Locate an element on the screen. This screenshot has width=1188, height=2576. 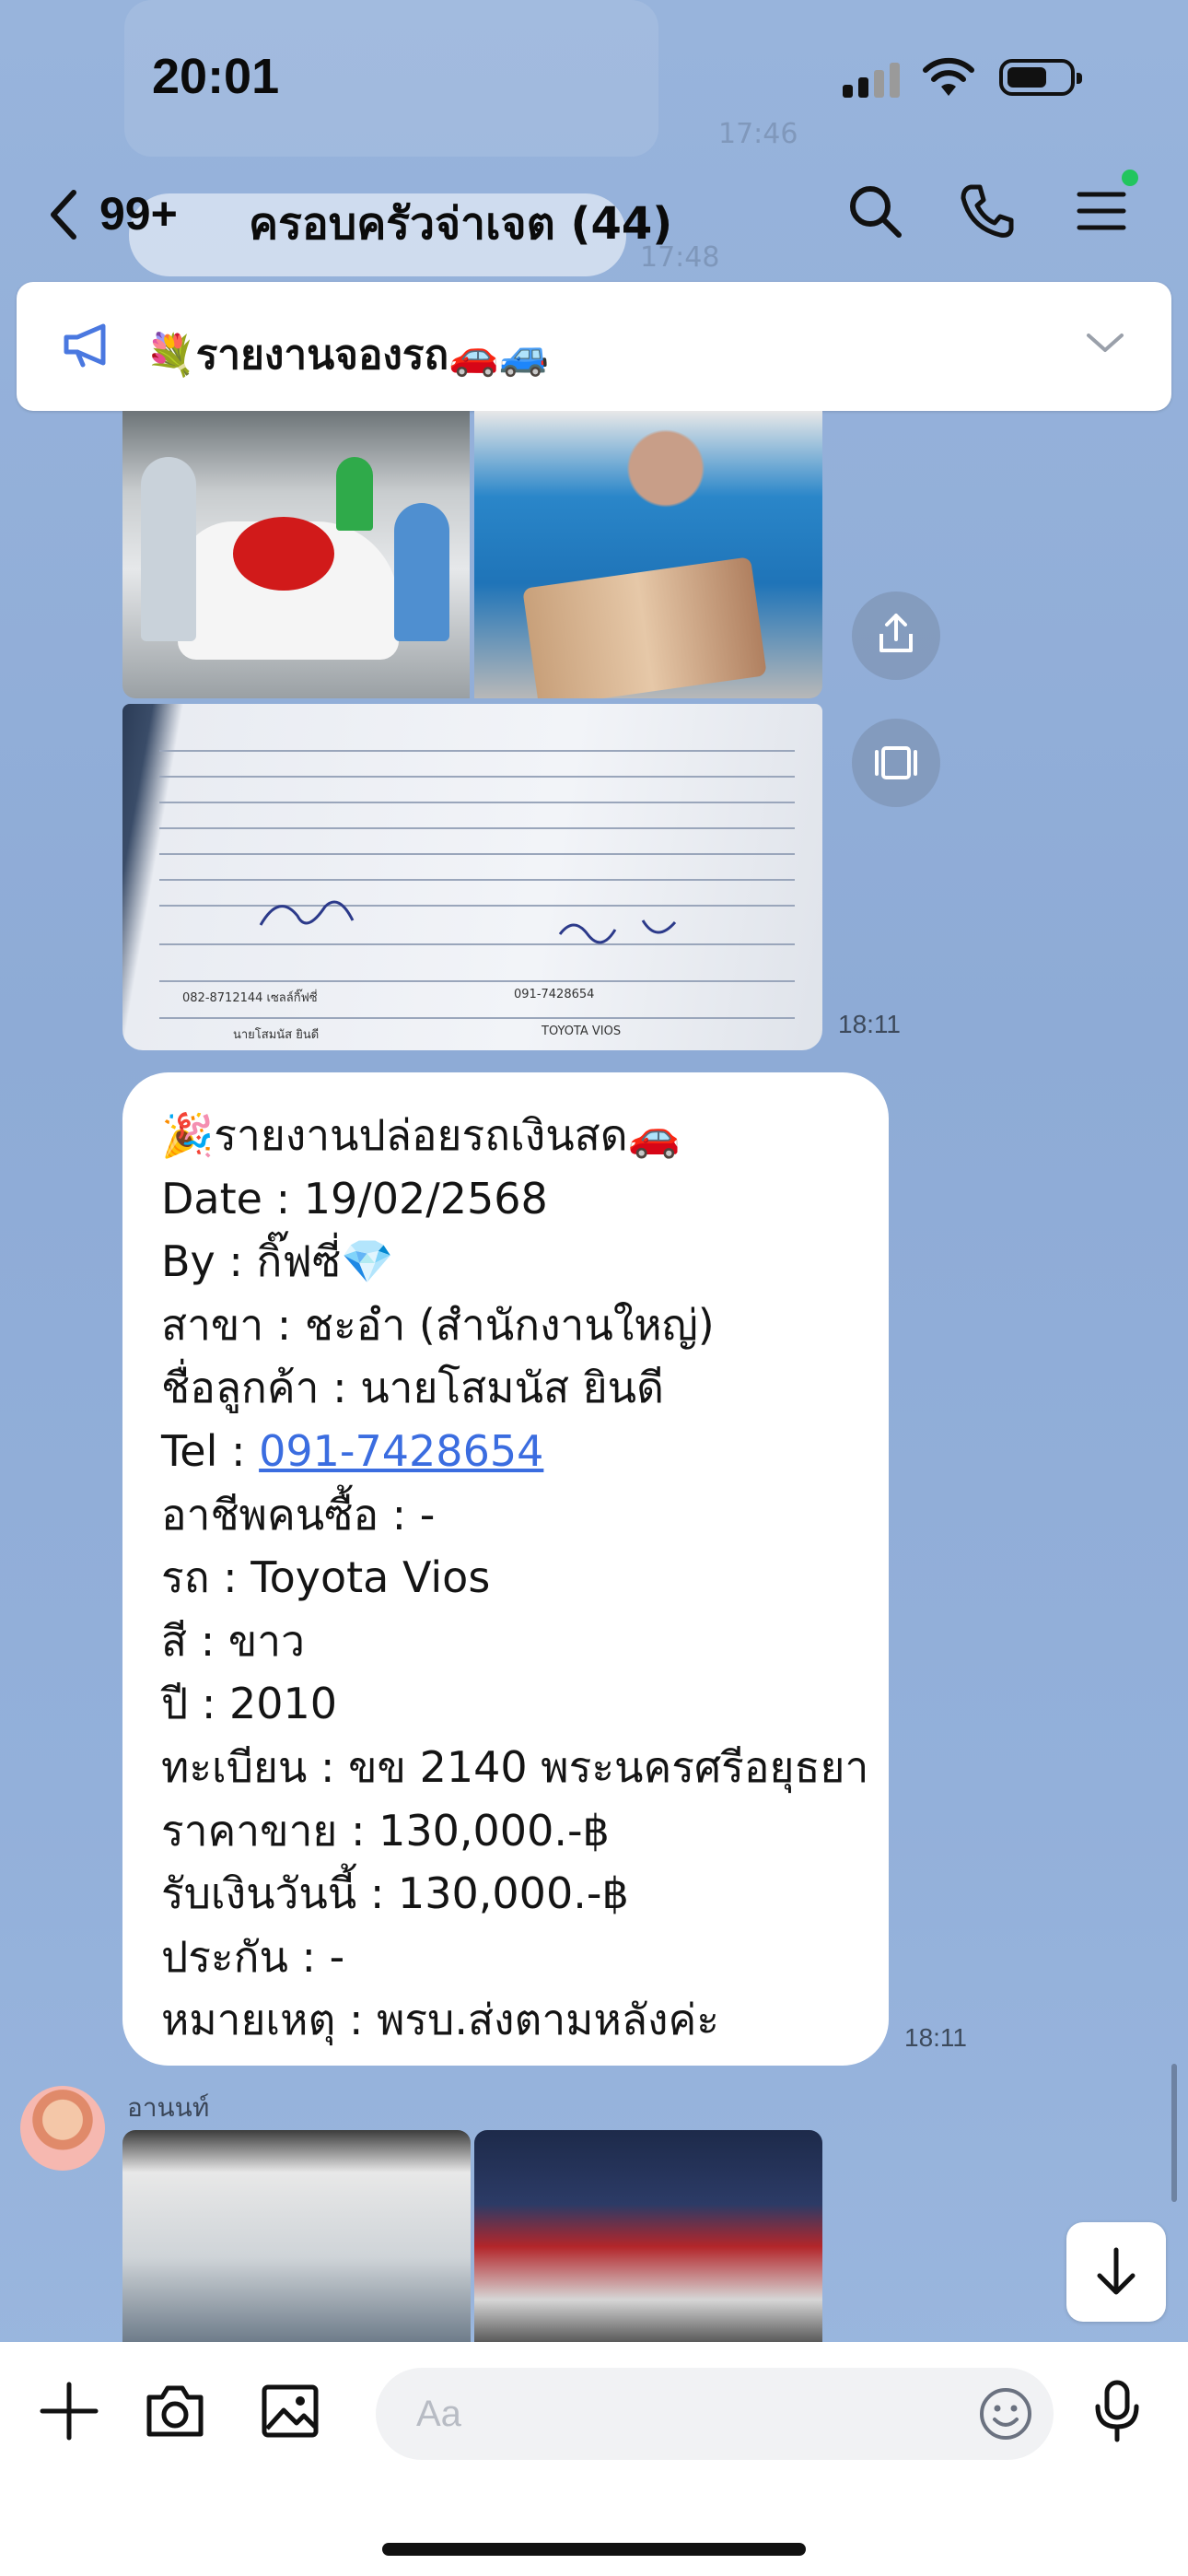
album-timestamp: 18:11 is located at coordinates (869, 1024).